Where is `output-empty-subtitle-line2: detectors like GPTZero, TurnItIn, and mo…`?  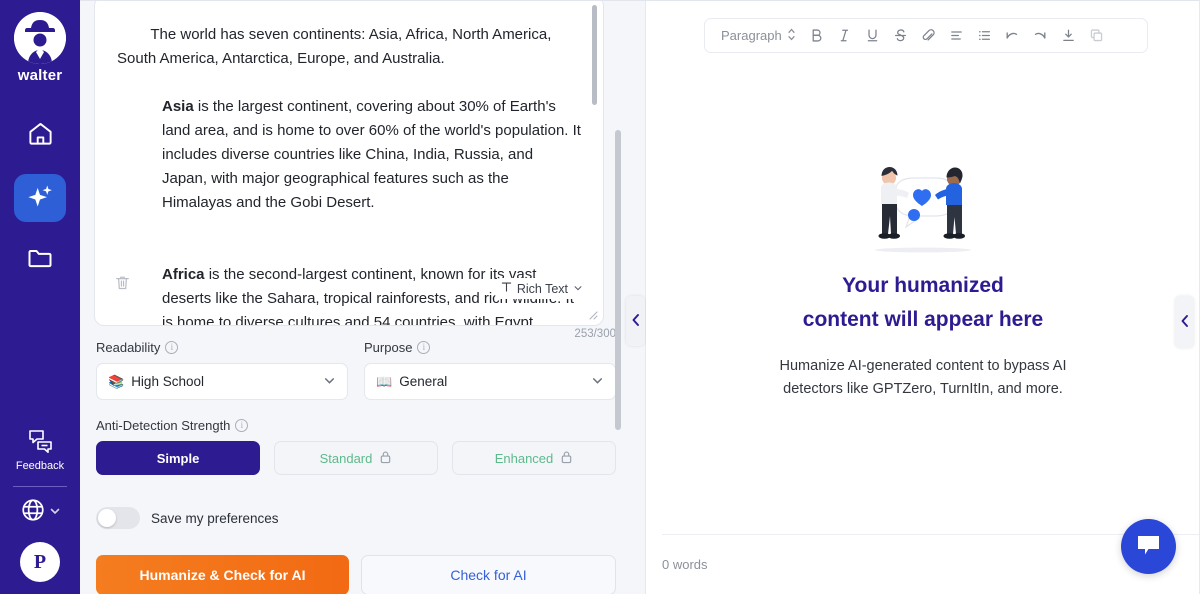 output-empty-subtitle-line2: detectors like GPTZero, TurnItIn, and mo… is located at coordinates (923, 389).